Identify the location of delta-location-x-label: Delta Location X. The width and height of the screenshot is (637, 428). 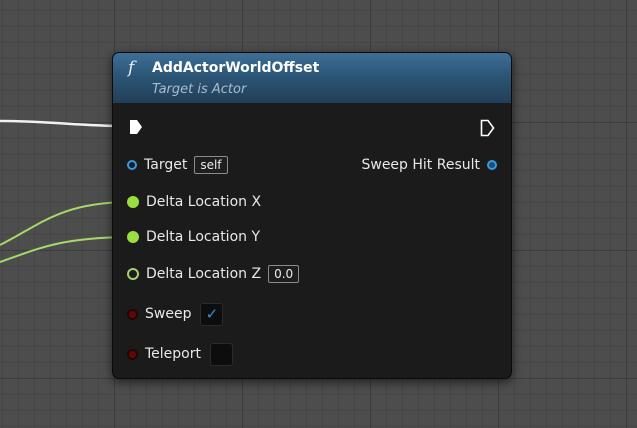
(204, 202).